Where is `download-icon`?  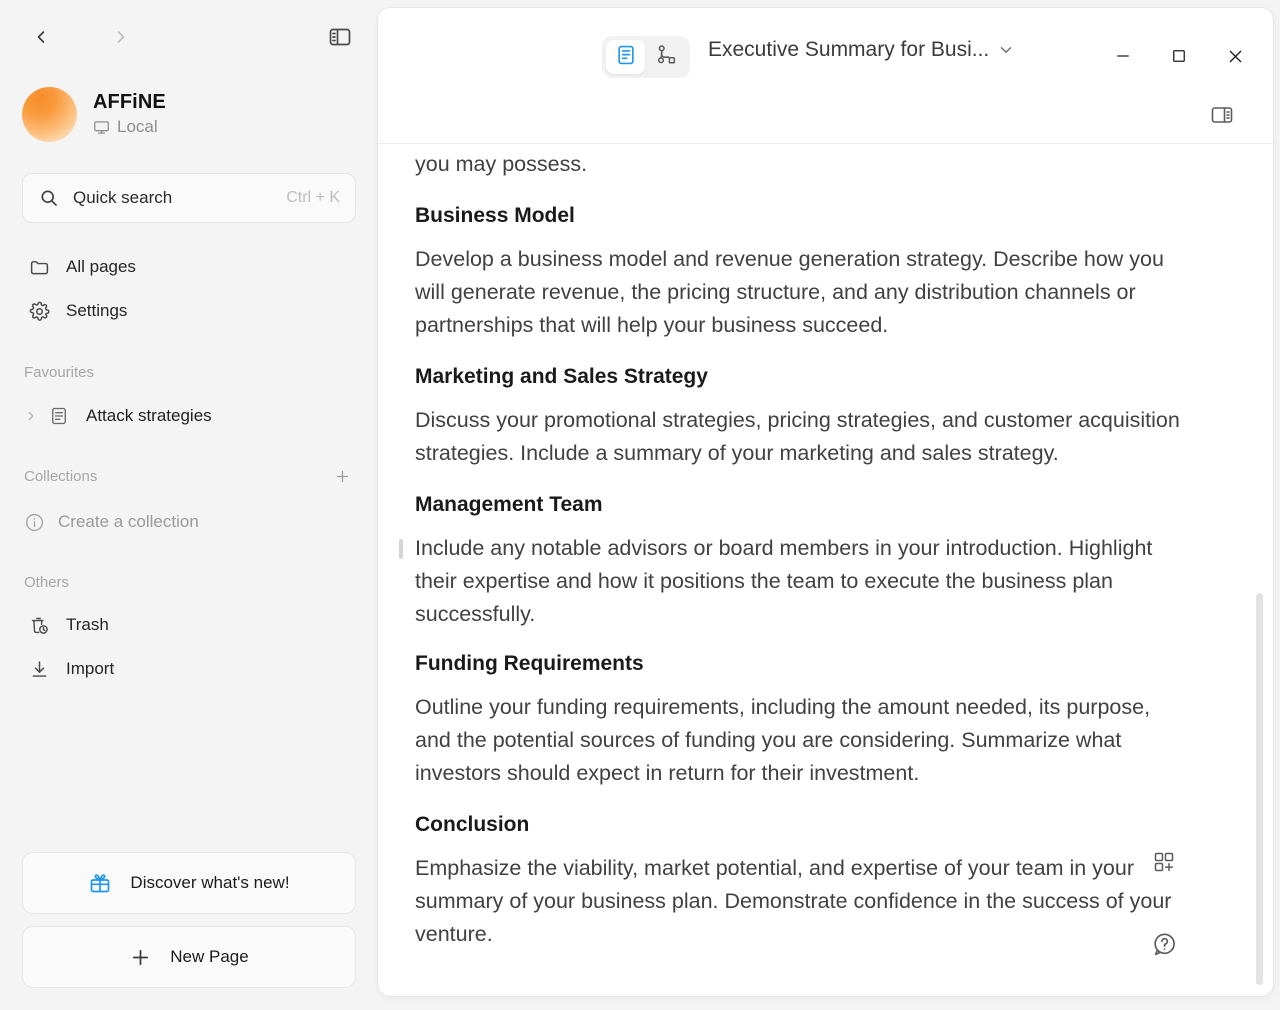 download-icon is located at coordinates (39, 669).